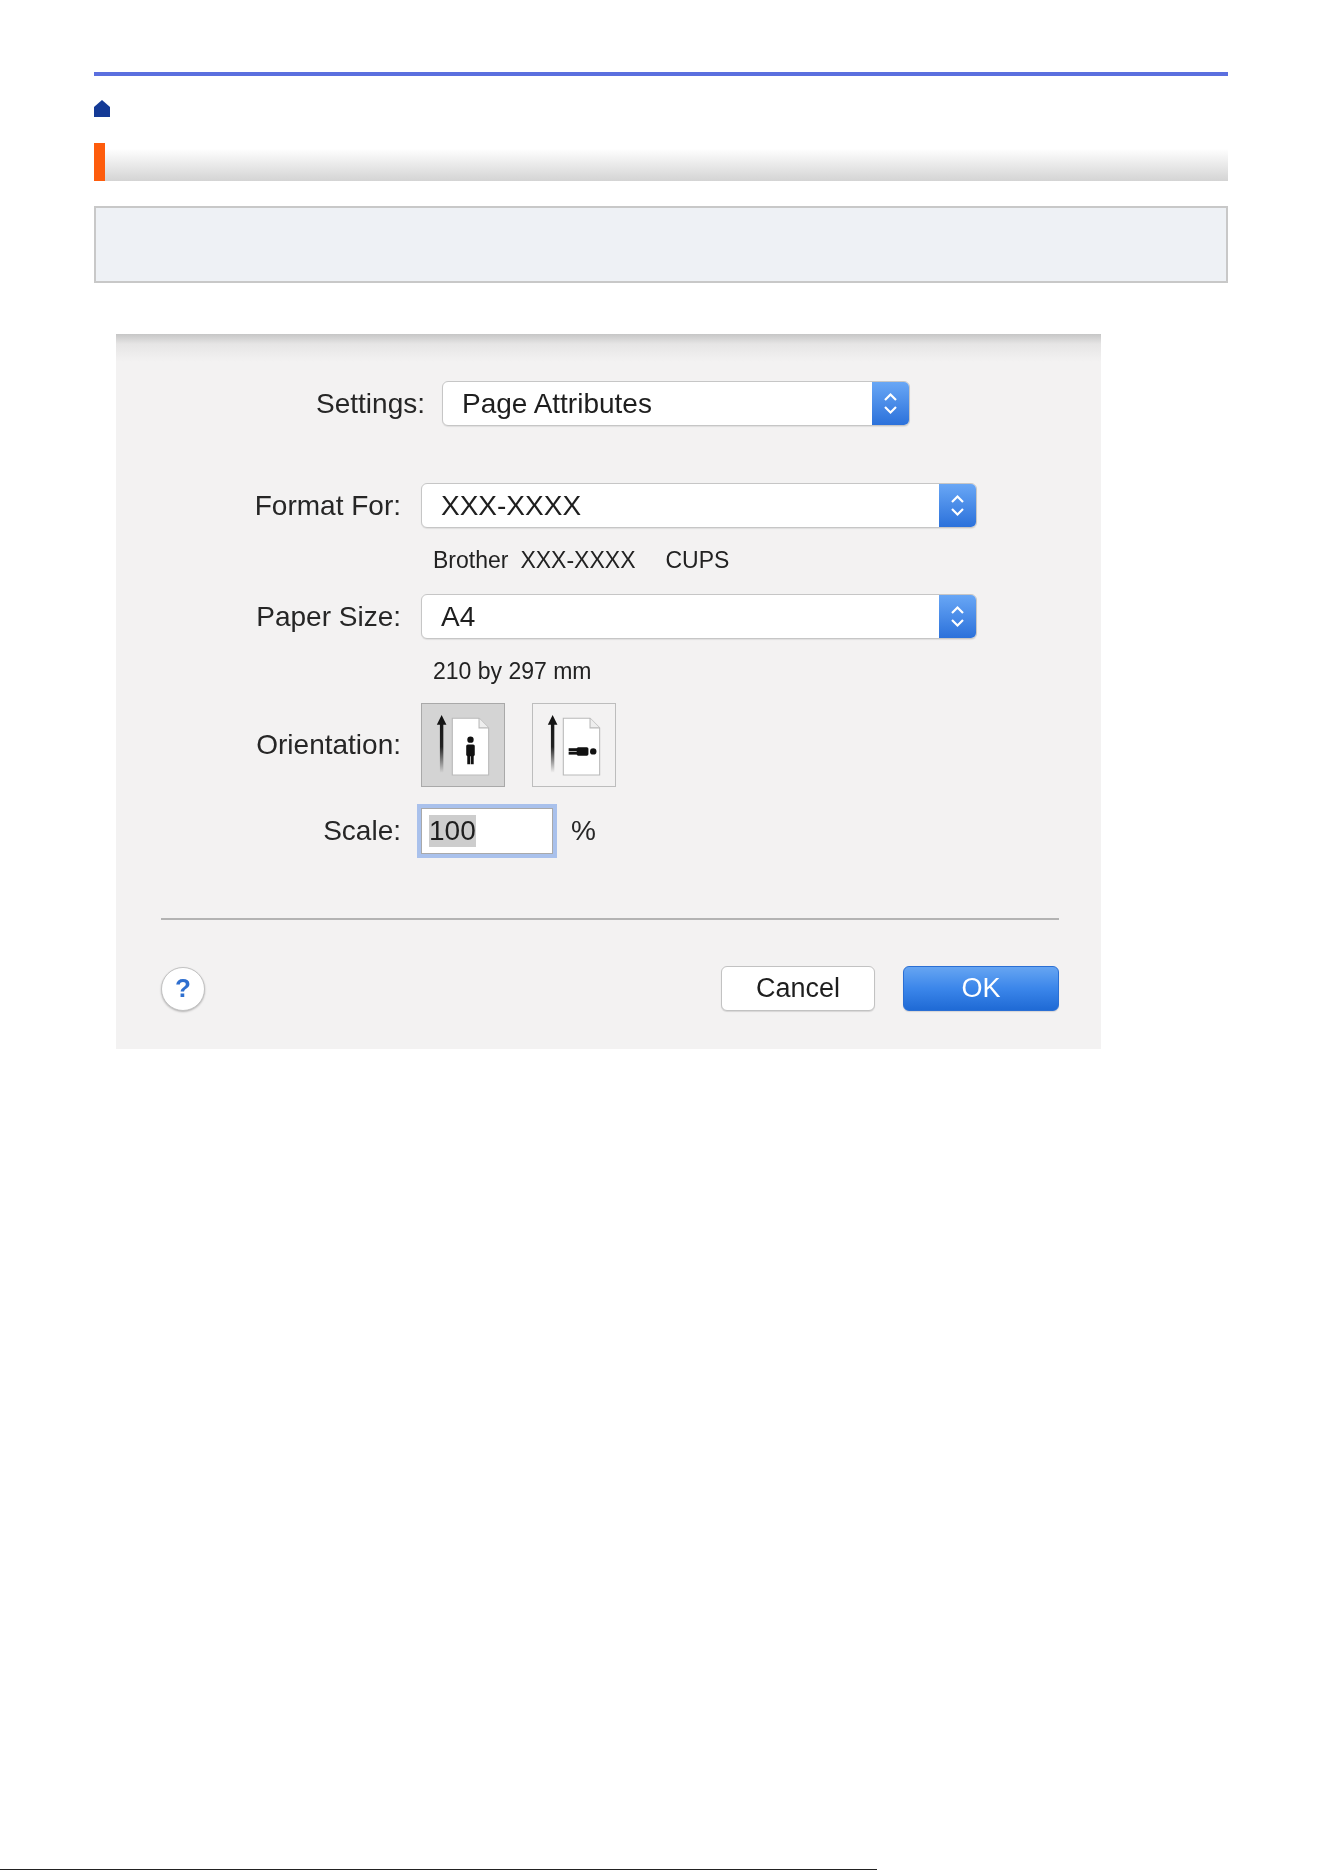  What do you see at coordinates (471, 560) in the screenshot?
I see `printer-detail-text: Brother` at bounding box center [471, 560].